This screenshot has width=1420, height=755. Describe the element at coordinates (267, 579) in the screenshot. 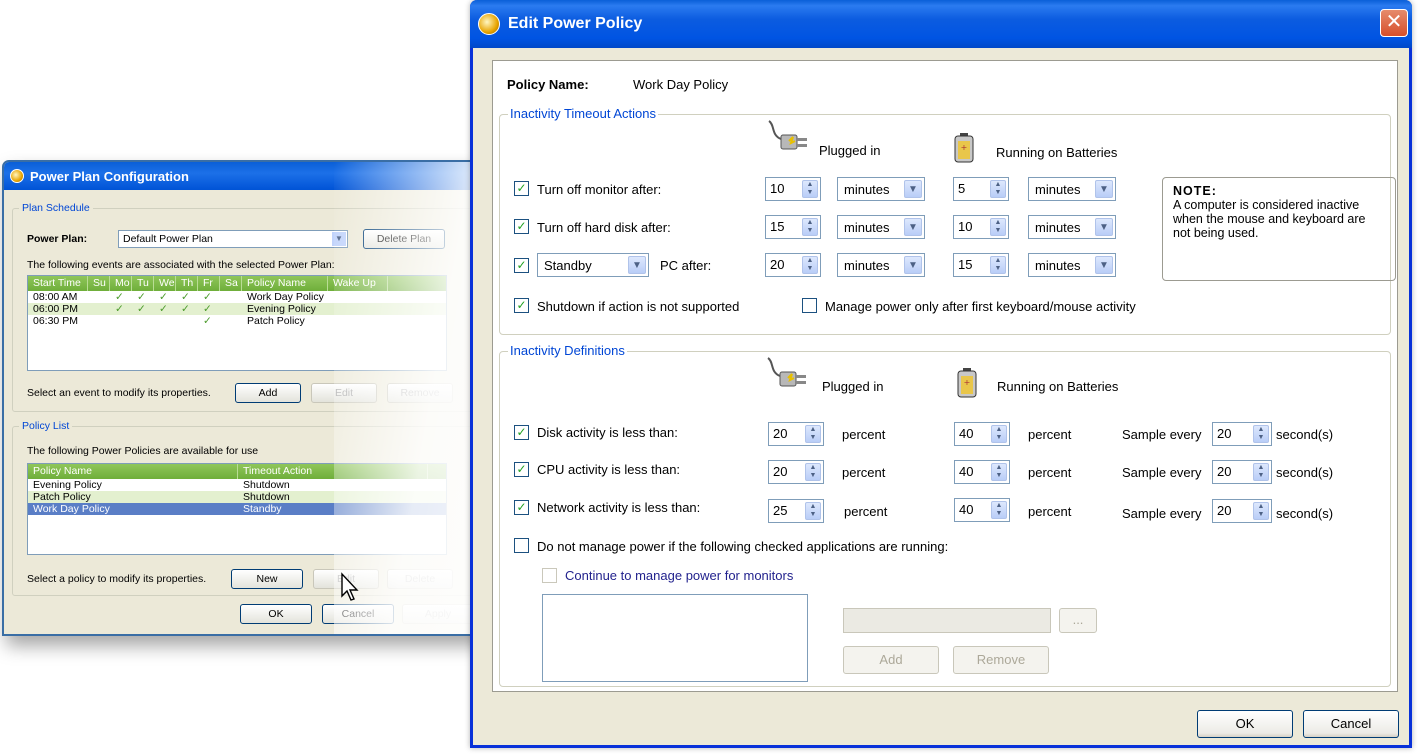

I see `new-policy-button: New` at that location.